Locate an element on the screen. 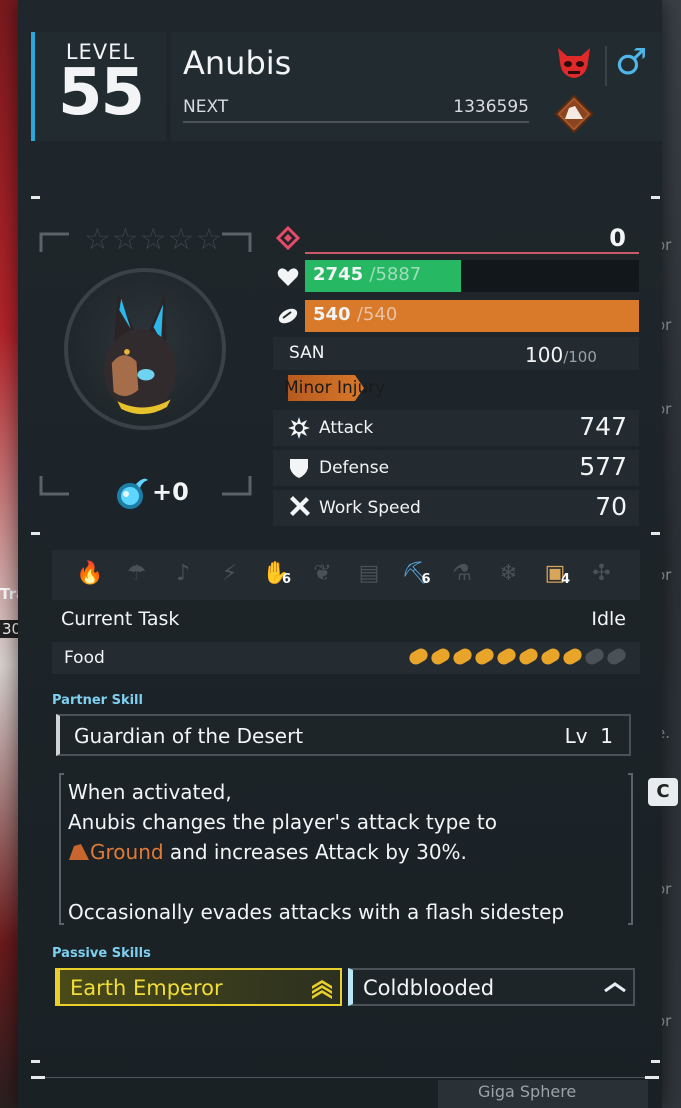  condense-value: +0 is located at coordinates (170, 492).